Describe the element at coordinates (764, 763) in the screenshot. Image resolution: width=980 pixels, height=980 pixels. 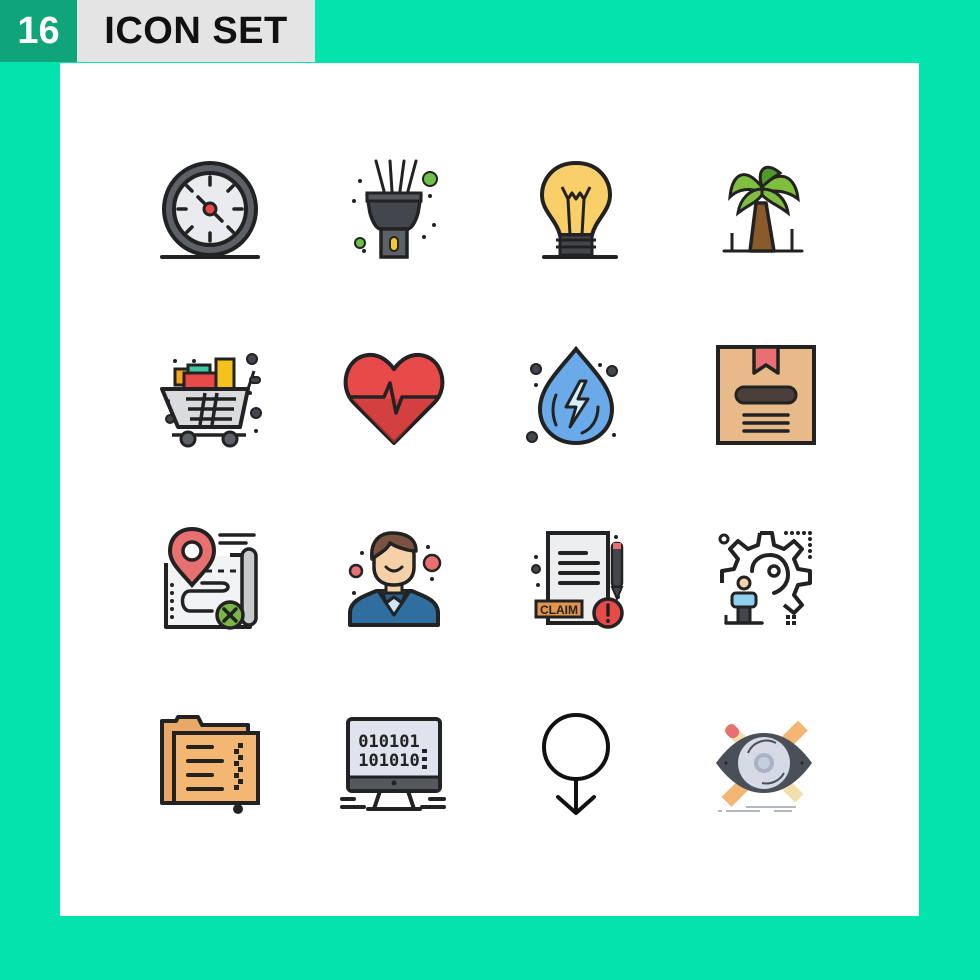
I see `design-eye-icon` at that location.